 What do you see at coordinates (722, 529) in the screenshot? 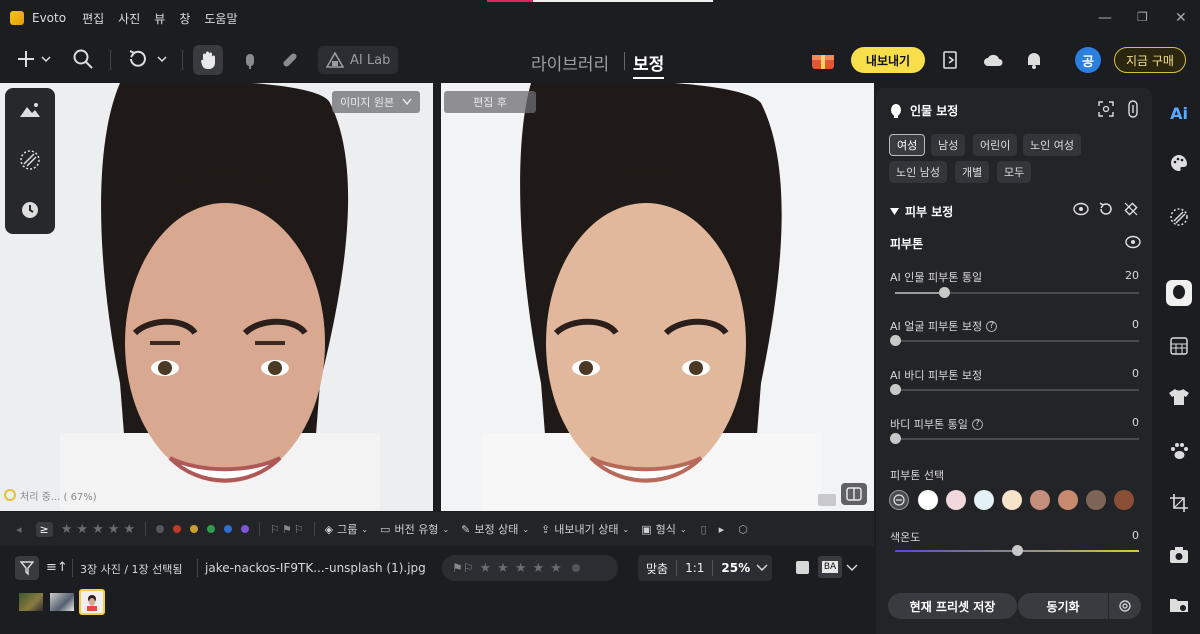
I see `next-arrow-icon: ▸` at bounding box center [722, 529].